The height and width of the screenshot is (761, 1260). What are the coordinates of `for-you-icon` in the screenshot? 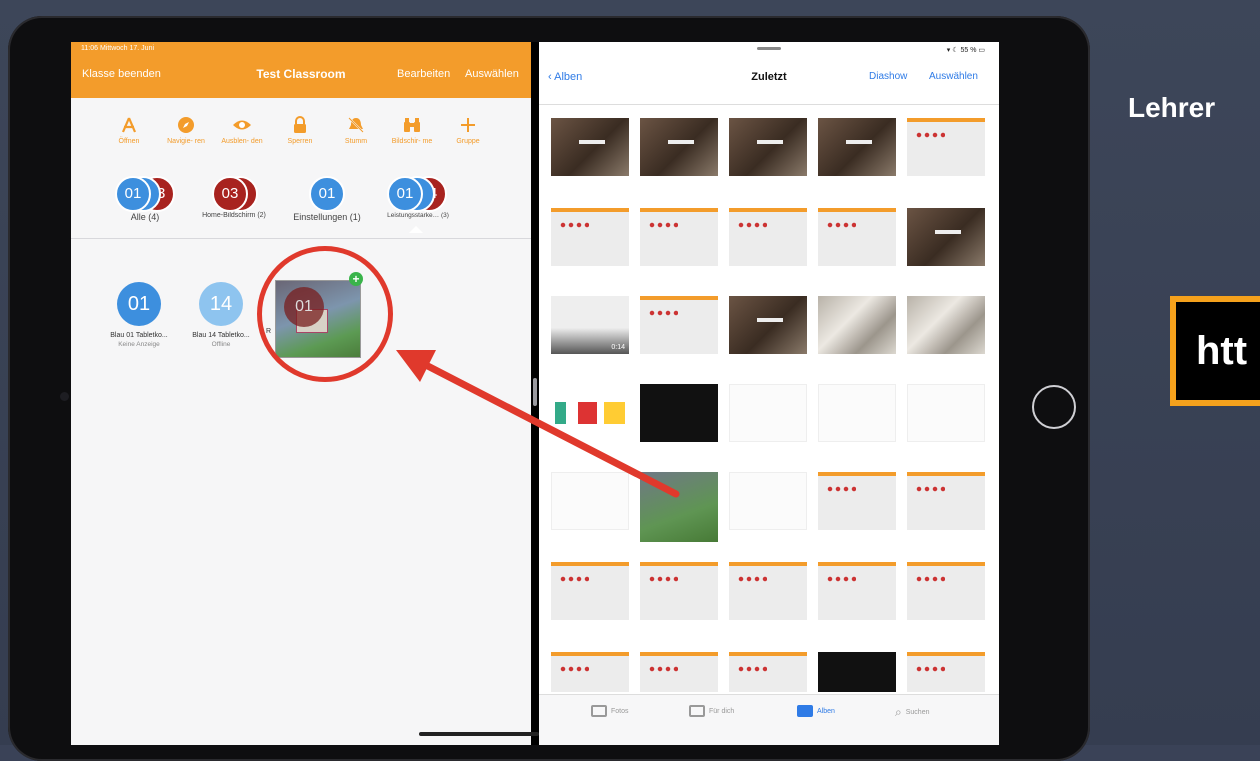 It's located at (697, 711).